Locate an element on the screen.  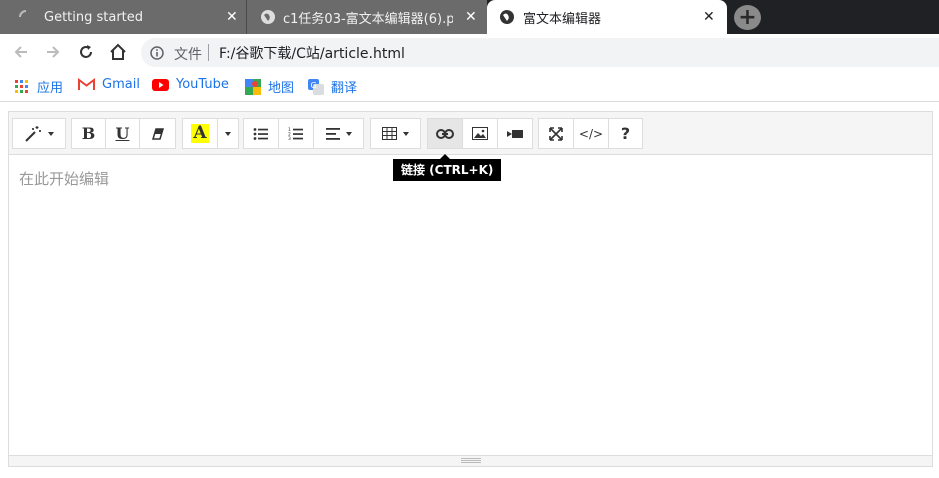
fullscreen-icon is located at coordinates (556, 133).